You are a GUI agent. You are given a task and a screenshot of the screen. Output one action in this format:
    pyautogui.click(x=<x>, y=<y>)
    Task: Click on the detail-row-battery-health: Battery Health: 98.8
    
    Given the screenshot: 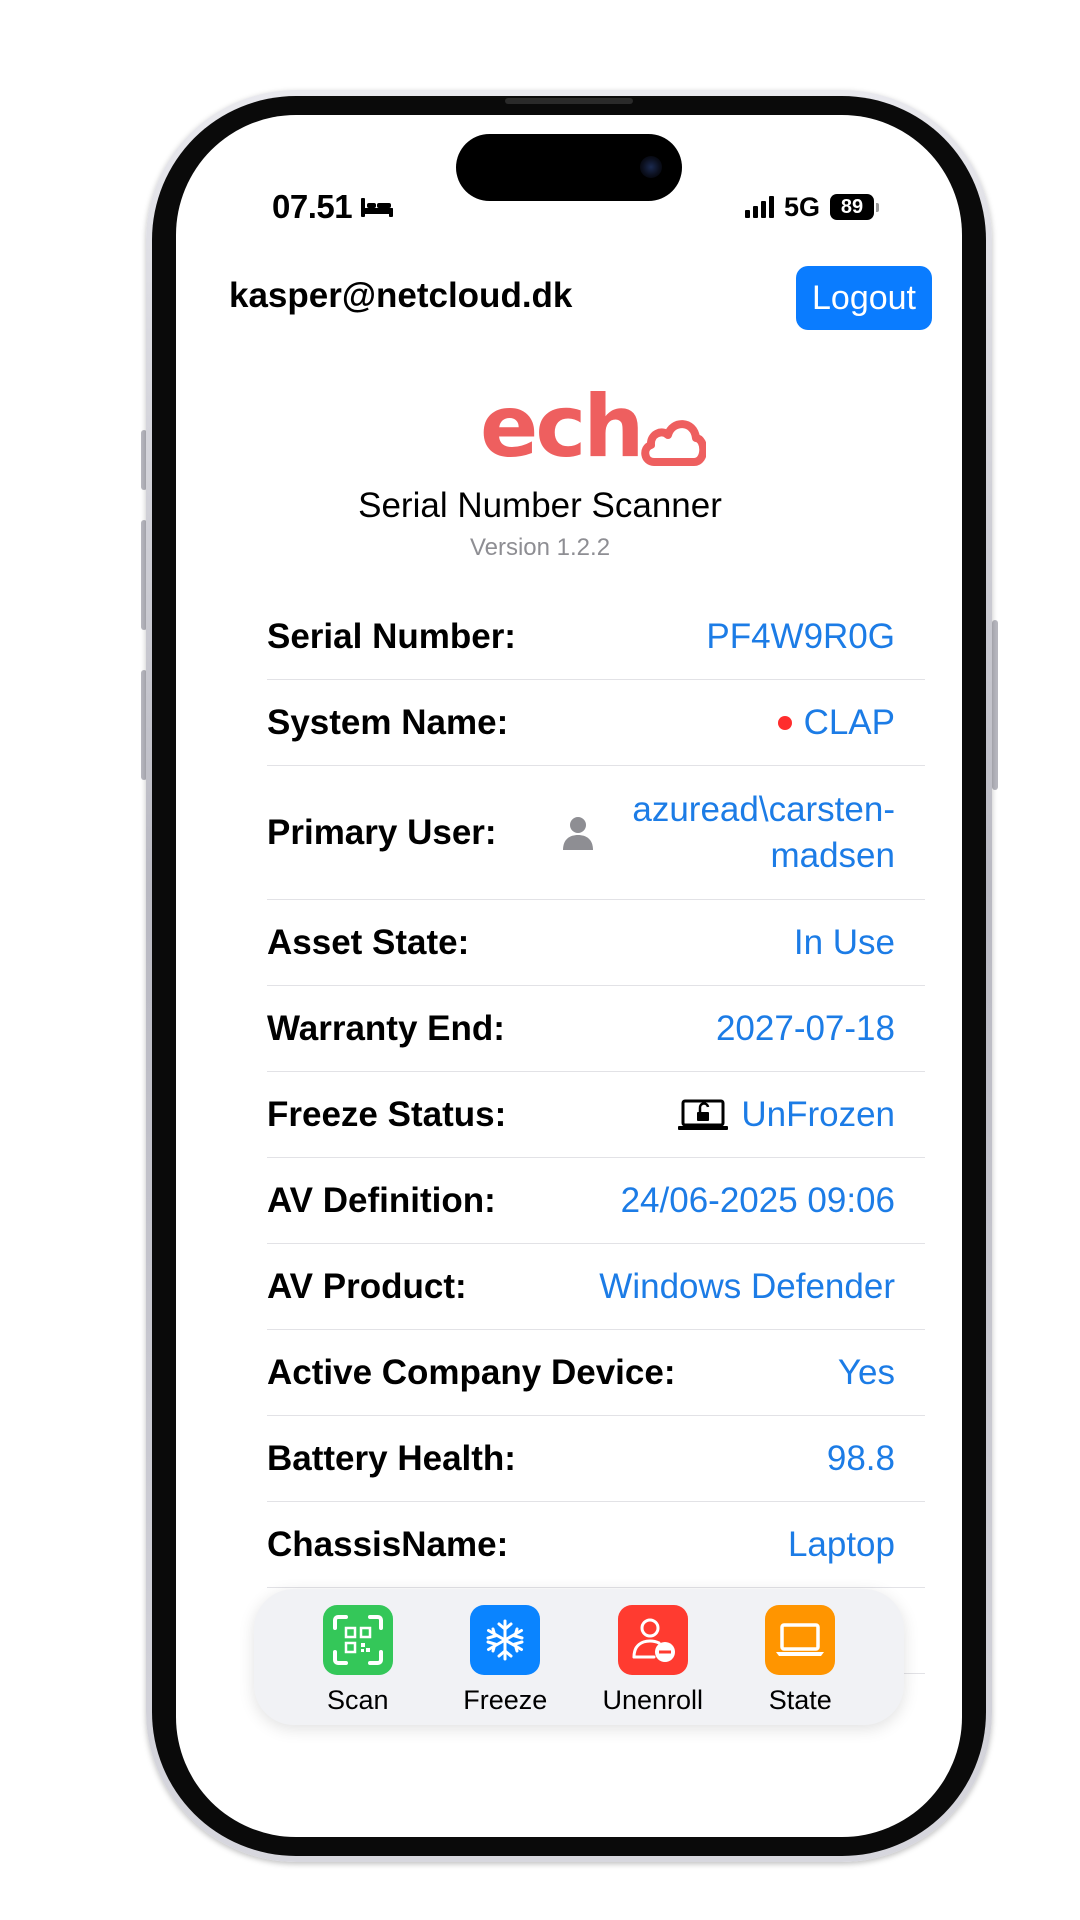 What is the action you would take?
    pyautogui.click(x=596, y=1459)
    